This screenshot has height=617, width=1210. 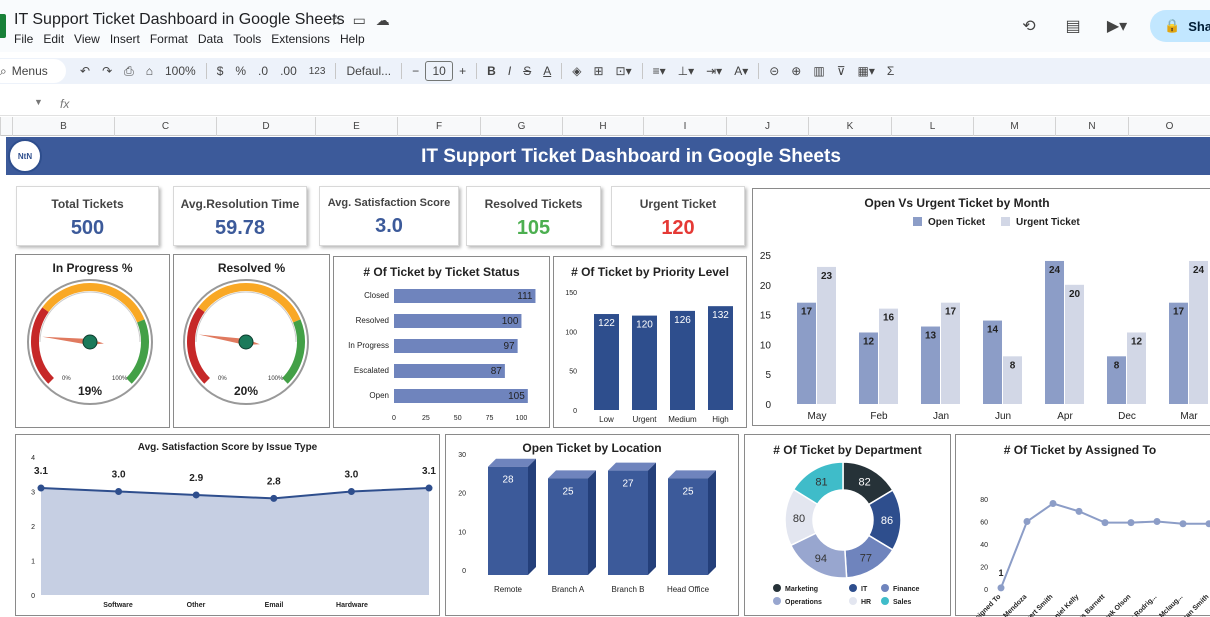 What do you see at coordinates (547, 71) in the screenshot?
I see `text-color-icon: A` at bounding box center [547, 71].